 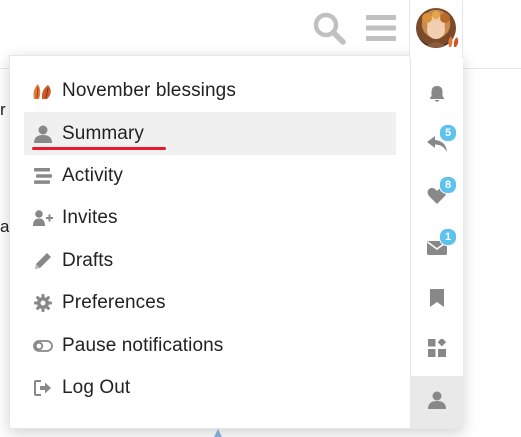 I want to click on menu-item-activity: Activity, so click(x=210, y=176).